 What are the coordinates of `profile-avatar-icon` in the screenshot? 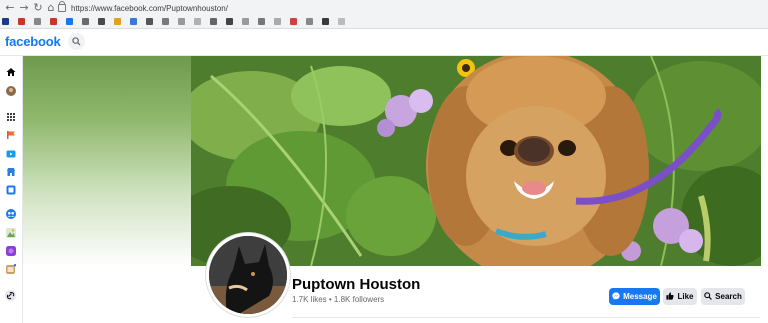 It's located at (10, 90).